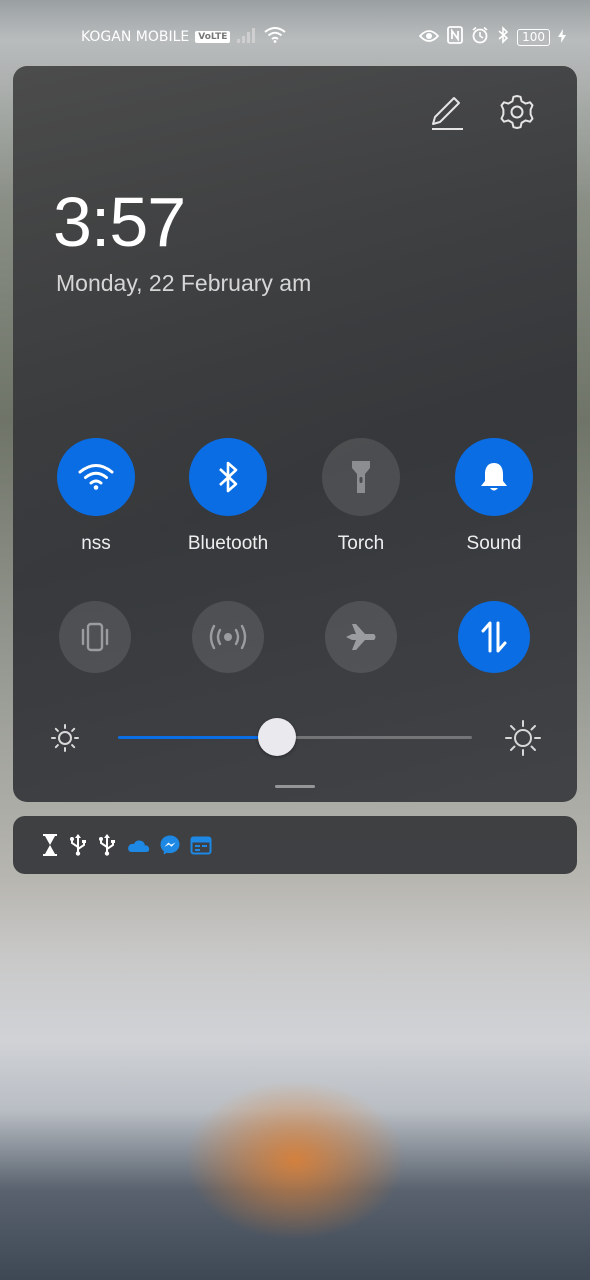 The width and height of the screenshot is (590, 1280). Describe the element at coordinates (455, 37) in the screenshot. I see `nfc-icon` at that location.